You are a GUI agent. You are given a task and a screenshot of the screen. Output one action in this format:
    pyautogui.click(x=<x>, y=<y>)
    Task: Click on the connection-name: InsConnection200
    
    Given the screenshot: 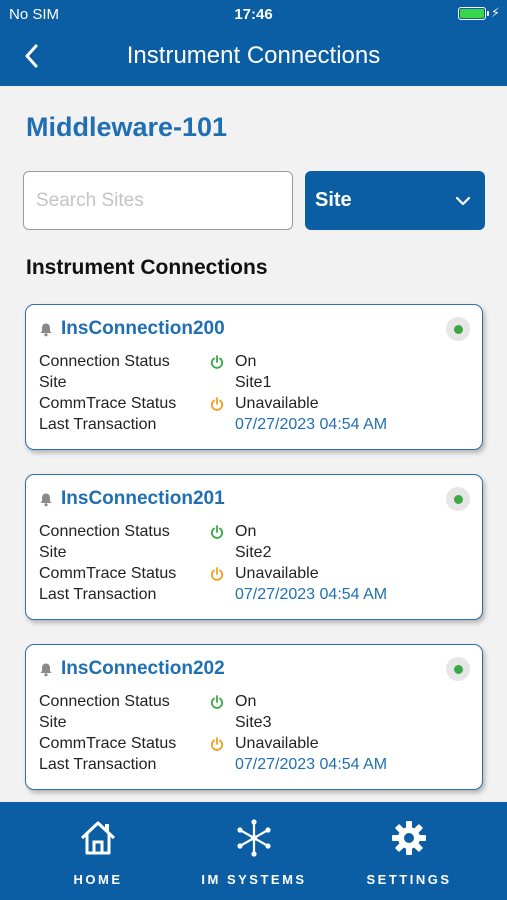 What is the action you would take?
    pyautogui.click(x=143, y=329)
    